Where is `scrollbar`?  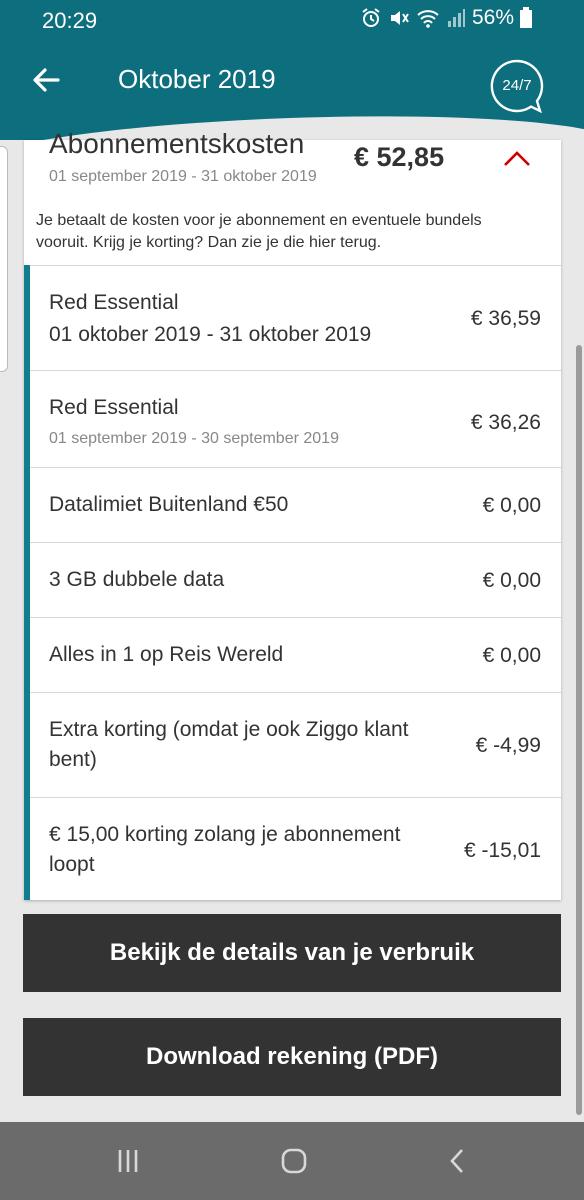
scrollbar is located at coordinates (579, 730).